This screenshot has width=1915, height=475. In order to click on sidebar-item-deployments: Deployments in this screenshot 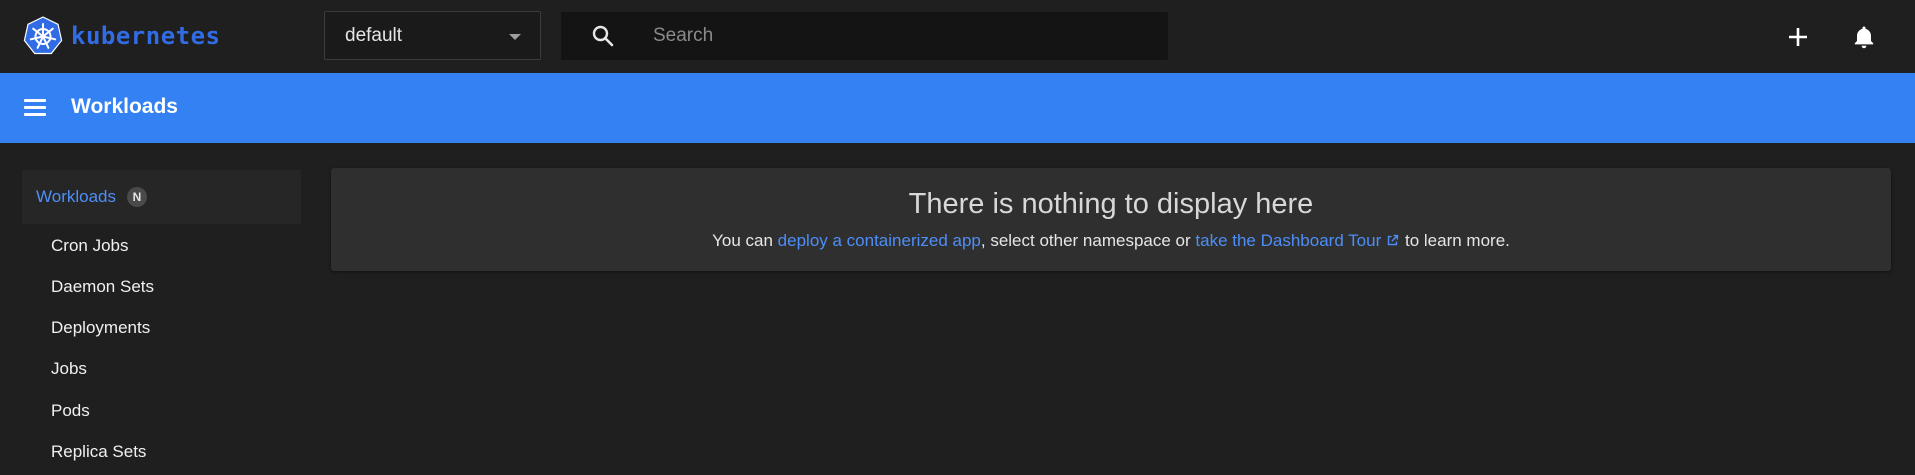, I will do `click(100, 328)`.